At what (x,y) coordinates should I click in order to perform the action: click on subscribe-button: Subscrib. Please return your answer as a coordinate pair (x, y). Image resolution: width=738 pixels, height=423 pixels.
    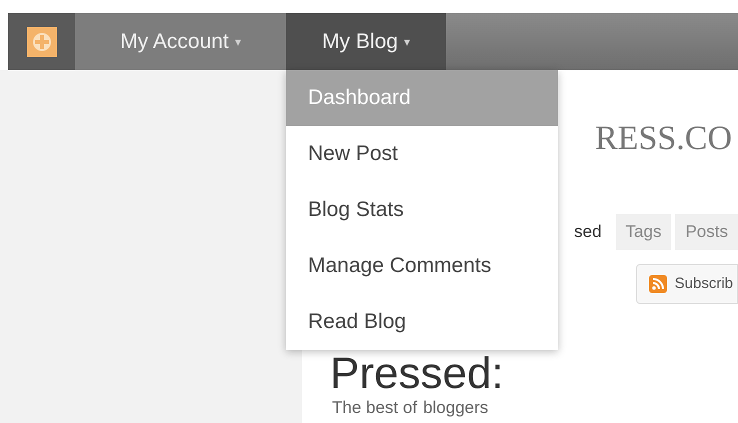
    Looking at the image, I should click on (687, 284).